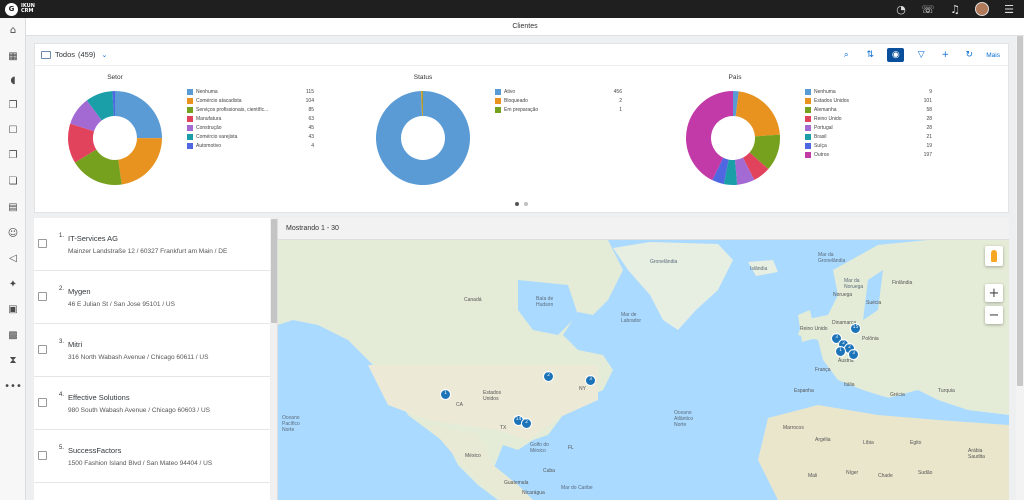 The image size is (1024, 500). What do you see at coordinates (250, 127) in the screenshot?
I see `legend-item: Construção 45` at bounding box center [250, 127].